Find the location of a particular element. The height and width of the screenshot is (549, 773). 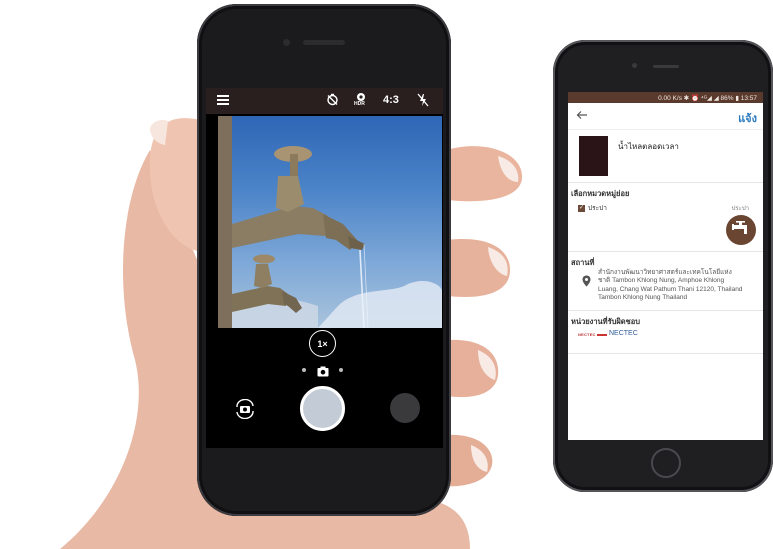

mode-selector is located at coordinates (324, 370).